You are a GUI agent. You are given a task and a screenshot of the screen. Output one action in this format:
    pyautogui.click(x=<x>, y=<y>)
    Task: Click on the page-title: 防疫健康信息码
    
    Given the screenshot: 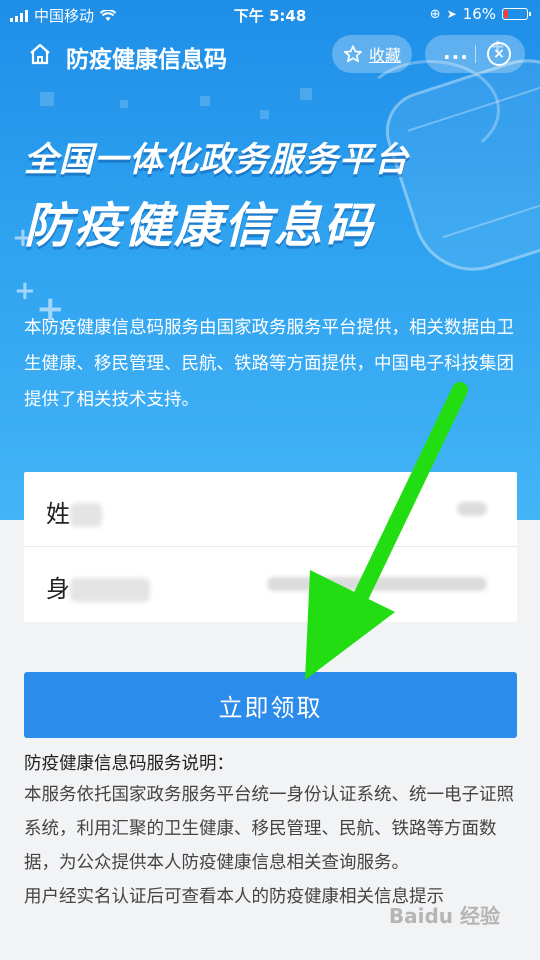 What is the action you would take?
    pyautogui.click(x=146, y=60)
    